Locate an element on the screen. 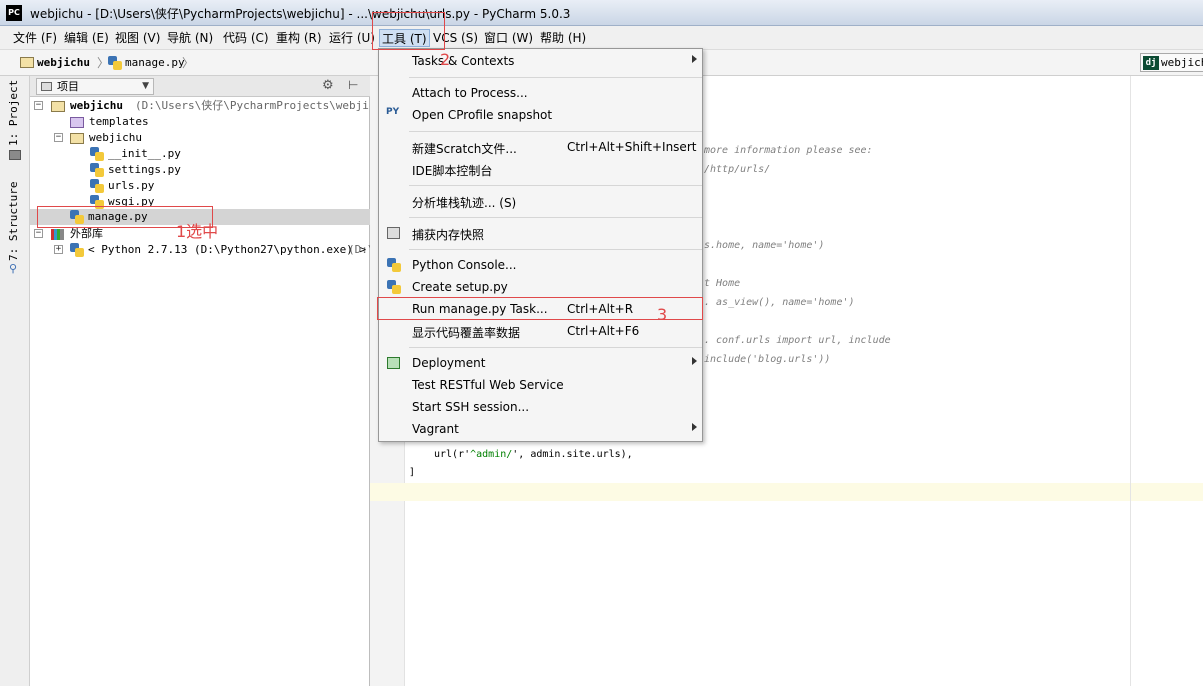 The image size is (1203, 686). menu-window: 窗口 (W) is located at coordinates (508, 38).